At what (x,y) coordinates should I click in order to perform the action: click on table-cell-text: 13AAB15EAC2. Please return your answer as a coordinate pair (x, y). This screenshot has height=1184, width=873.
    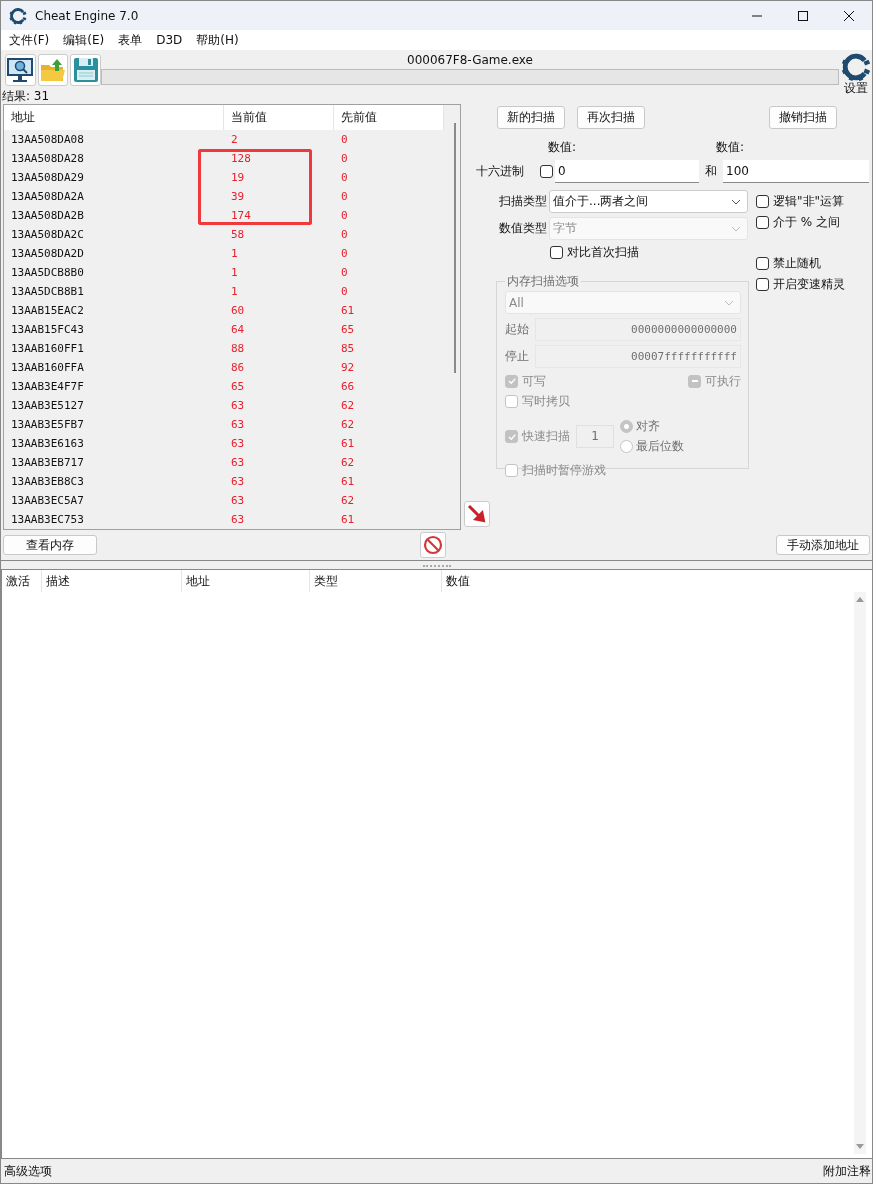
    Looking at the image, I should click on (47, 311).